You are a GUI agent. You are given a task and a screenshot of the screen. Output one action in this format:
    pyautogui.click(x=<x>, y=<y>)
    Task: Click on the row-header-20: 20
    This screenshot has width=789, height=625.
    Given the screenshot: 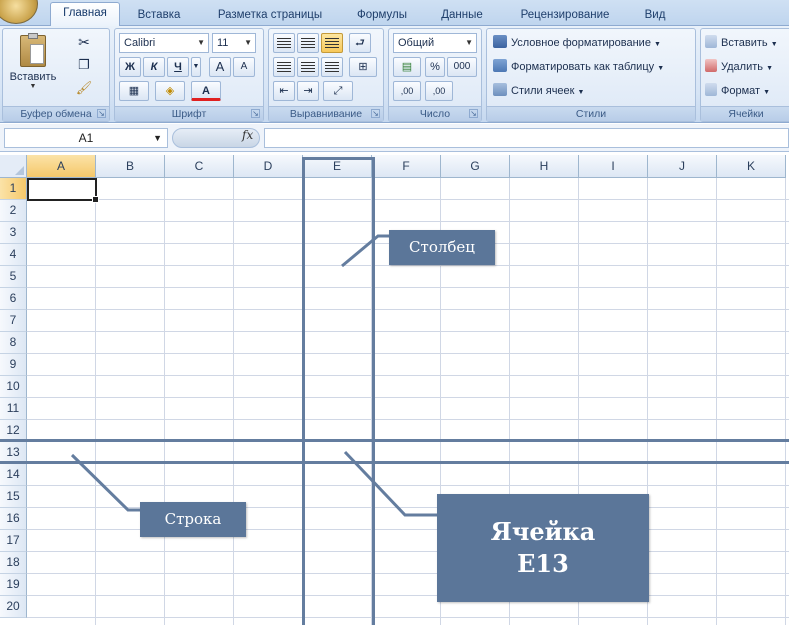 What is the action you would take?
    pyautogui.click(x=13, y=607)
    